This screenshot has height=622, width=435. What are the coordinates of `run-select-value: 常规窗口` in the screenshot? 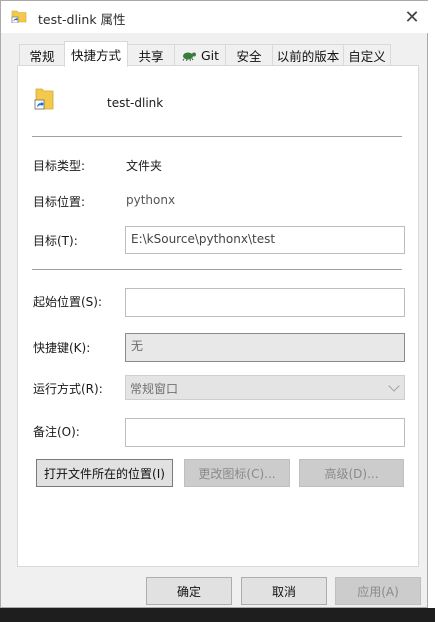 It's located at (154, 389).